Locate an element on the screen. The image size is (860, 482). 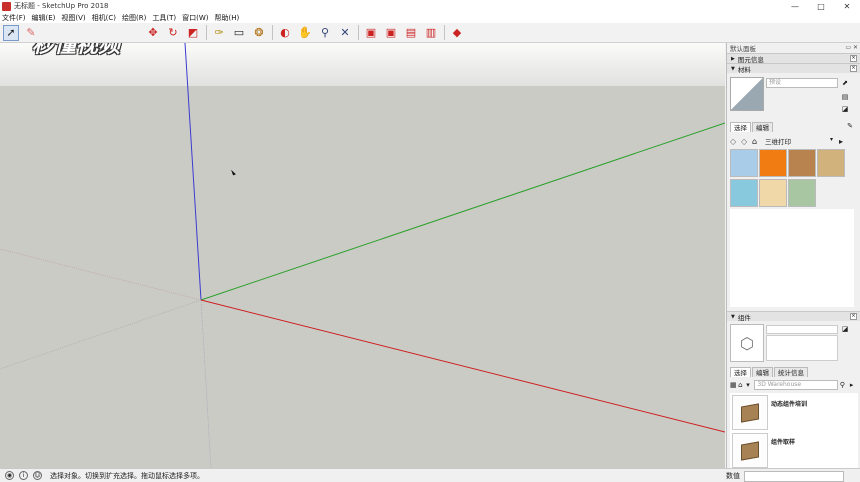
component-detail-icon: ◪ is located at coordinates (845, 329).